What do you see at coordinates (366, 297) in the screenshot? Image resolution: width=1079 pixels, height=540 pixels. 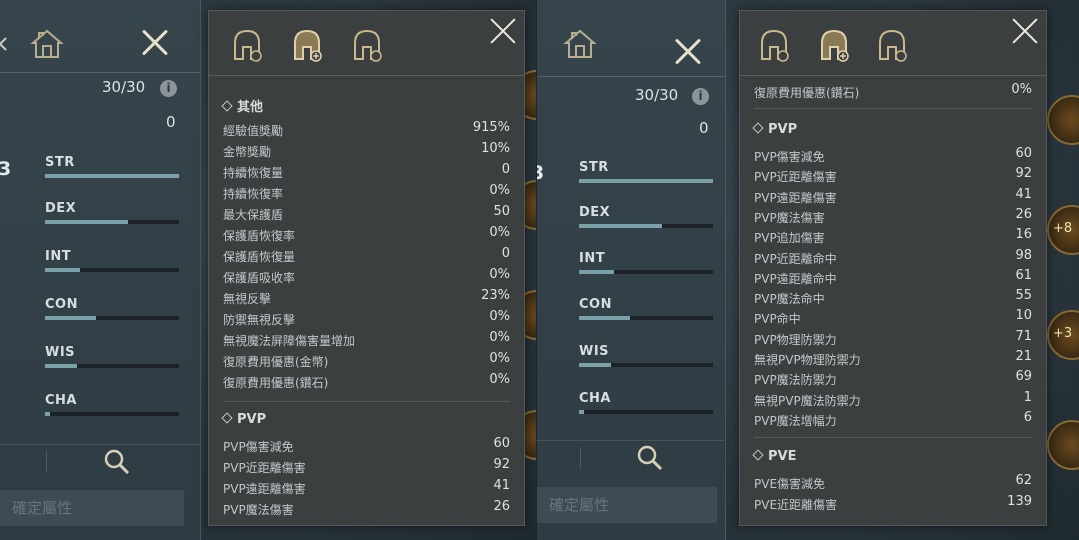 I see `stat-line: 無視反擊 23%` at bounding box center [366, 297].